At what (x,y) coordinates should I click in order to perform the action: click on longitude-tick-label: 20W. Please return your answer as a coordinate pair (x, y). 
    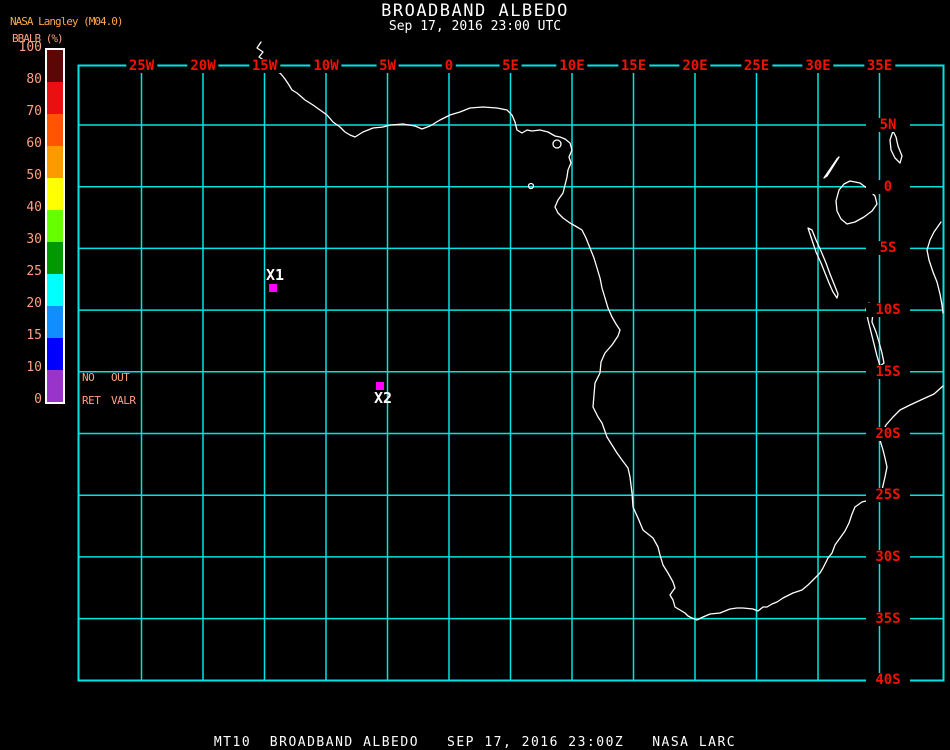
    Looking at the image, I should click on (203, 66).